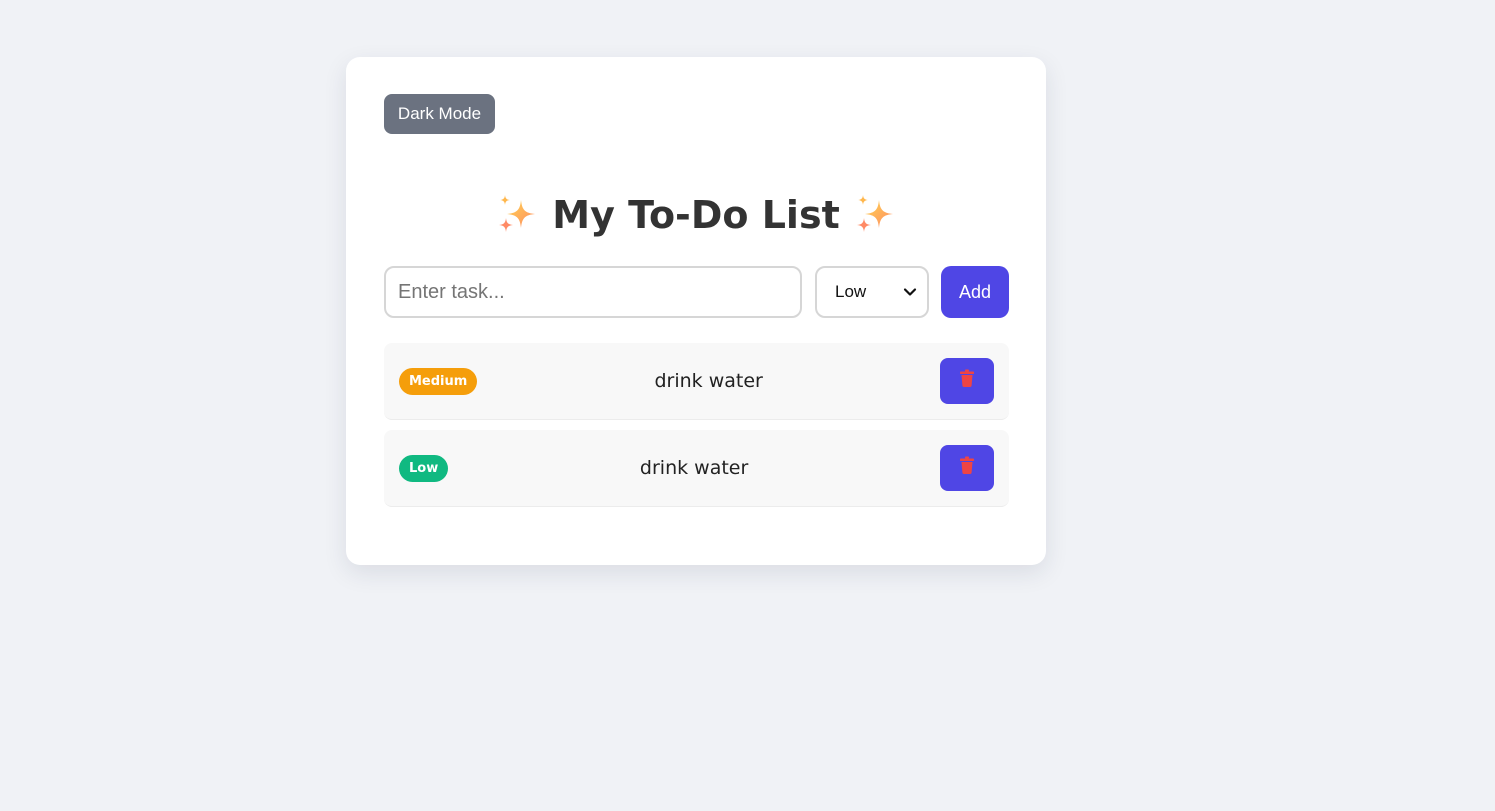  I want to click on task-input, so click(593, 292).